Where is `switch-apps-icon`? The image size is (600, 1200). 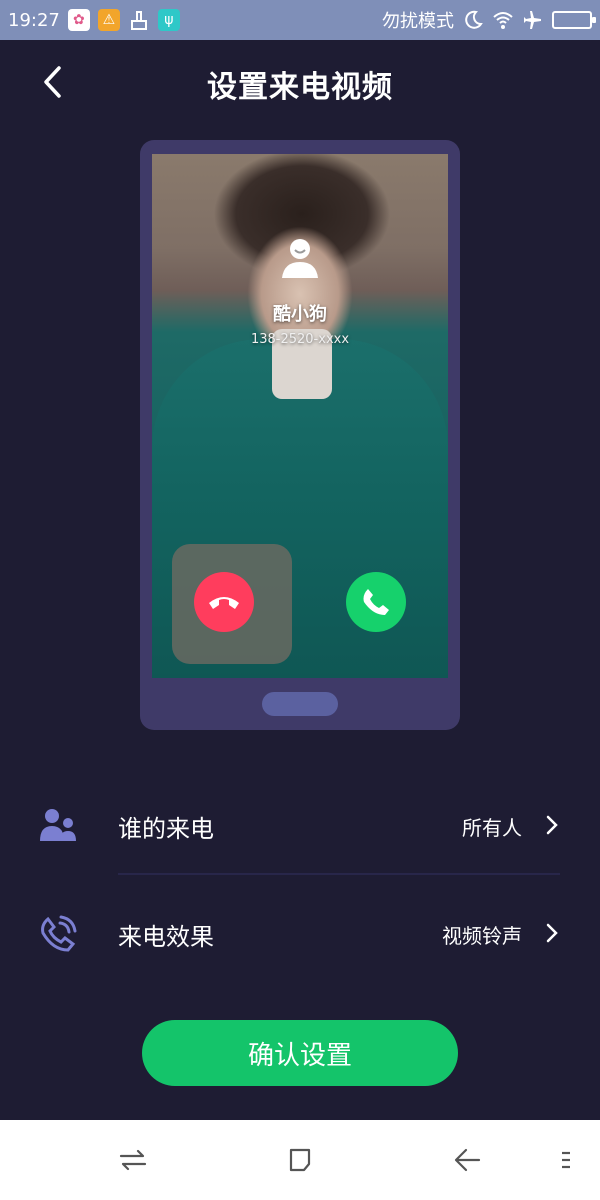 switch-apps-icon is located at coordinates (133, 1160).